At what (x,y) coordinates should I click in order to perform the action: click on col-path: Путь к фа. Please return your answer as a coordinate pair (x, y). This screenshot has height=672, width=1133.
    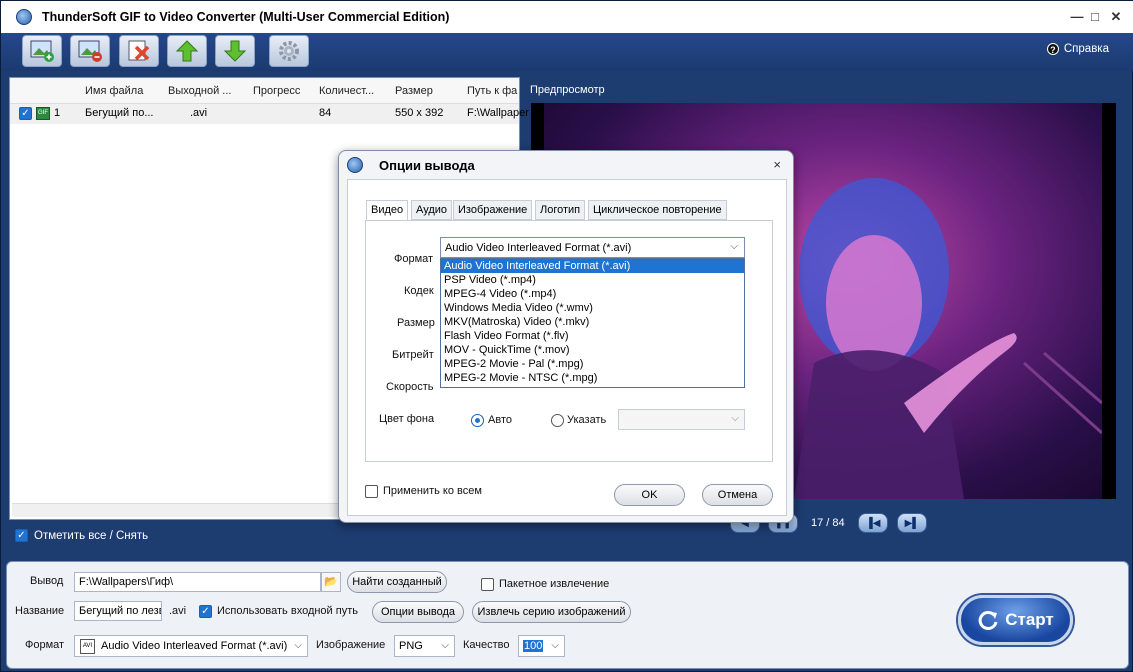
    Looking at the image, I should click on (492, 91).